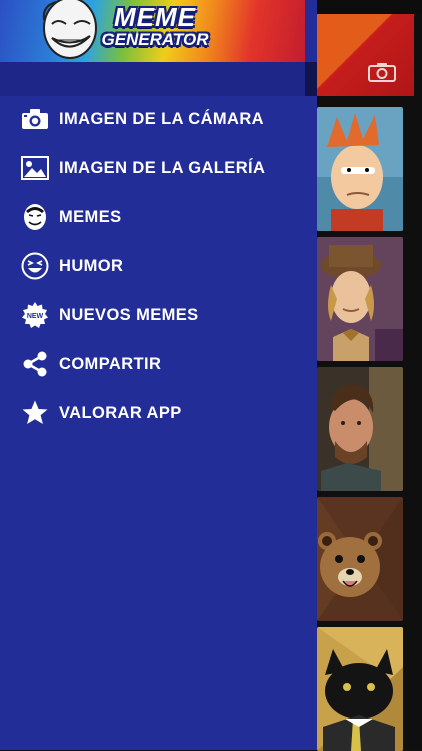 Image resolution: width=422 pixels, height=751 pixels. I want to click on menu-item-gallery: IMAGEN DE LA GALERÍA, so click(158, 168).